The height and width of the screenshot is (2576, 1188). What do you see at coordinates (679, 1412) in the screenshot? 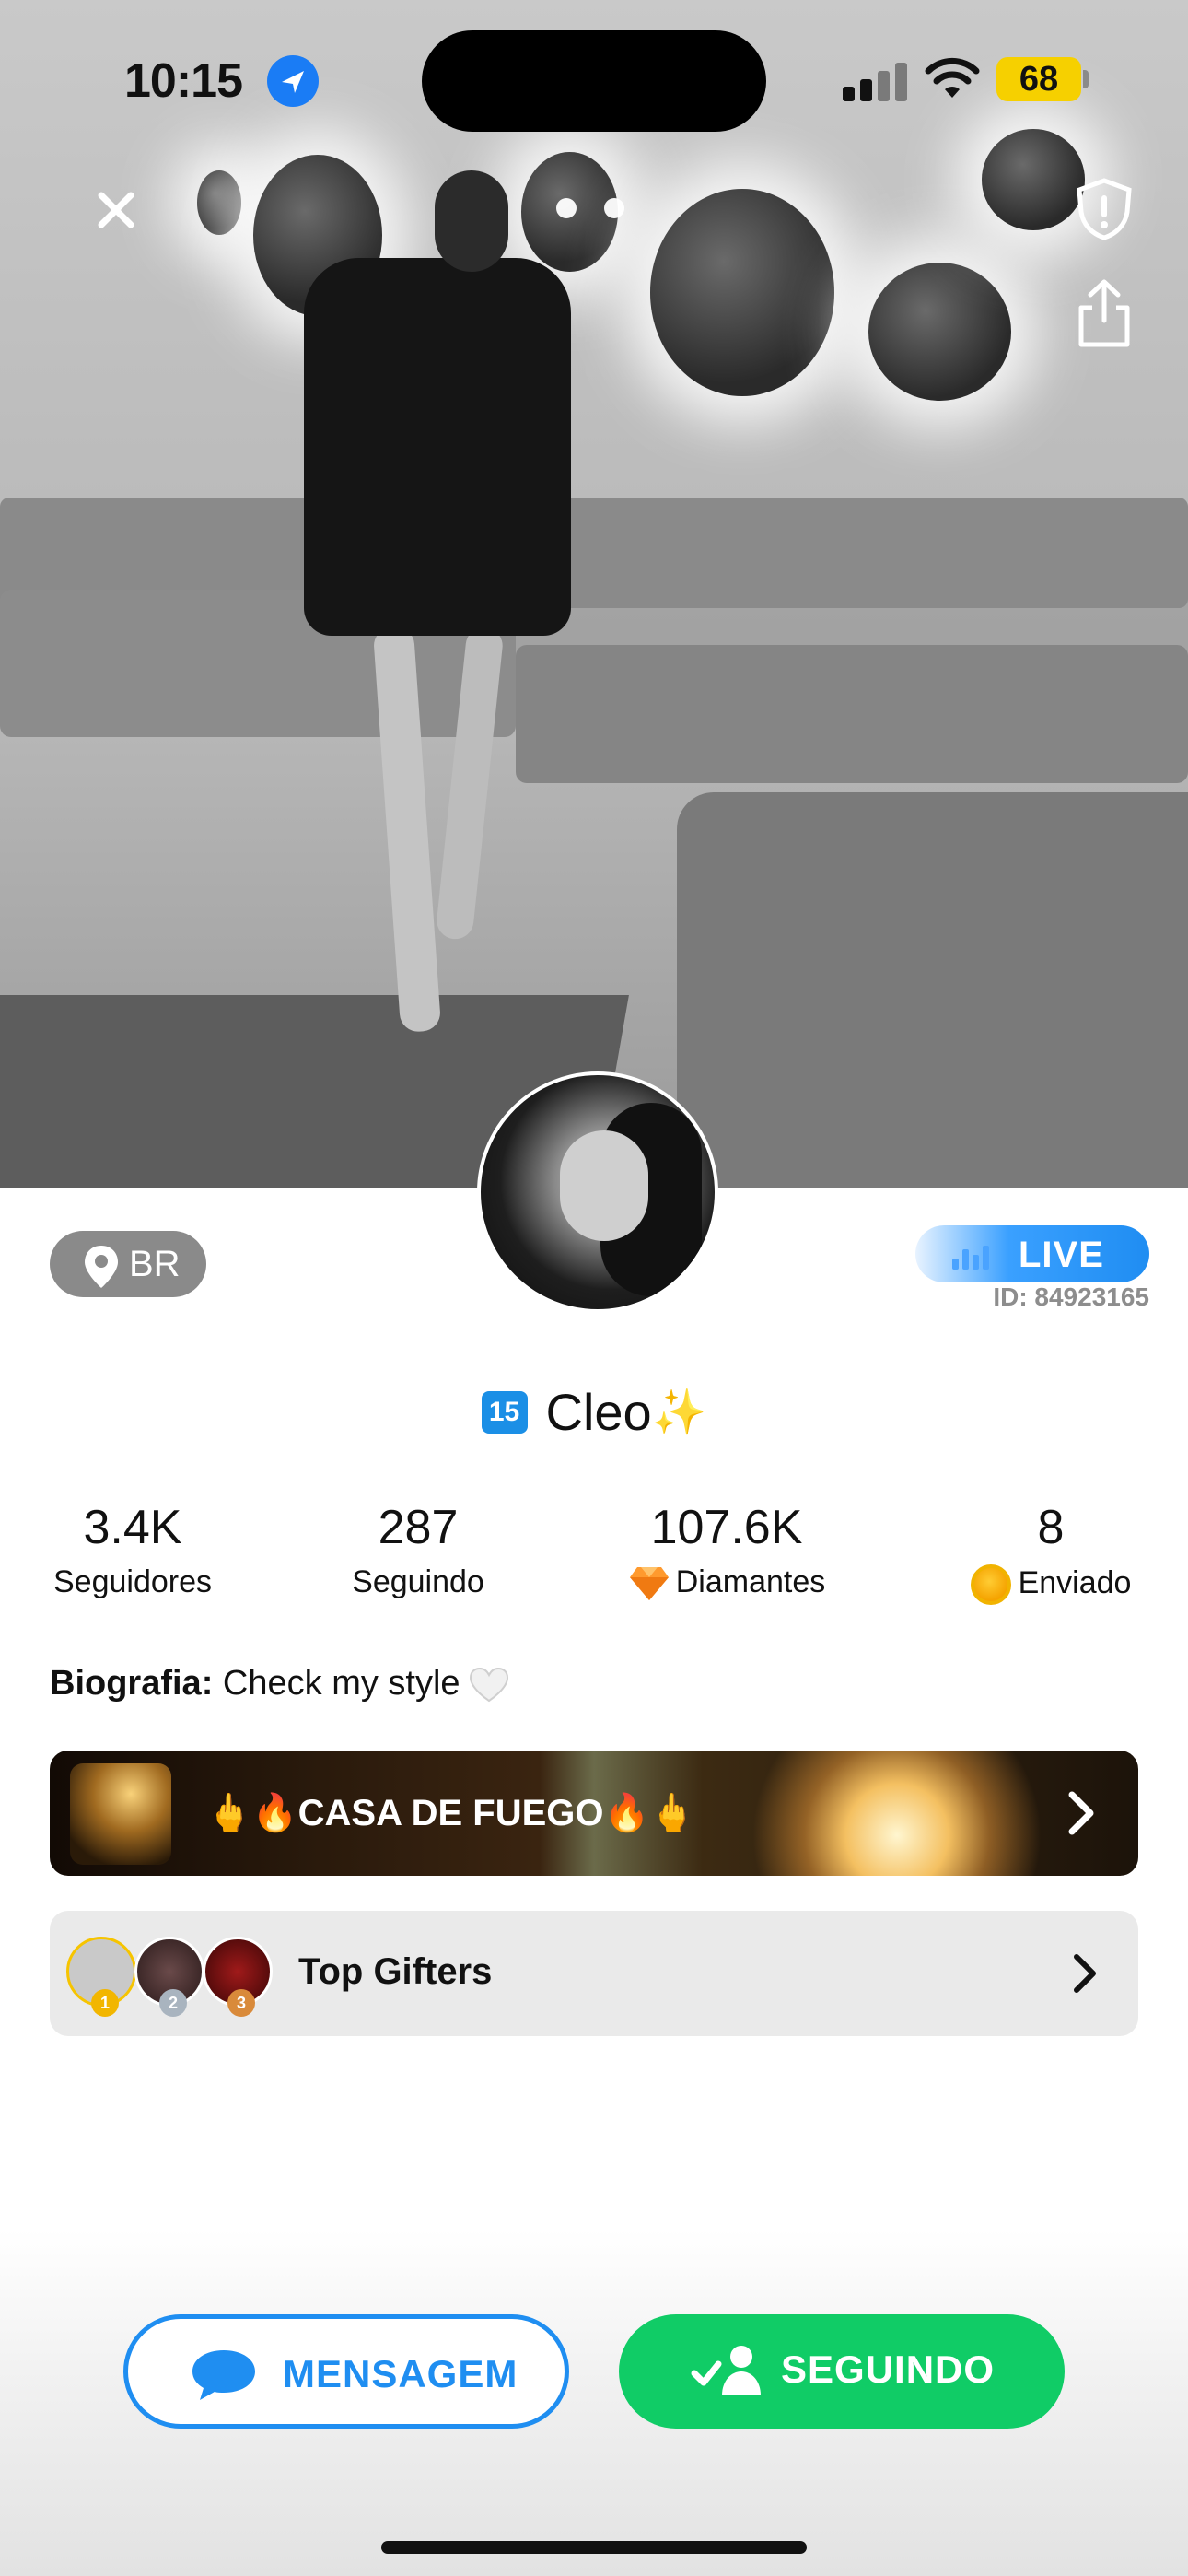
I see `sparkles-emoji: ✨` at bounding box center [679, 1412].